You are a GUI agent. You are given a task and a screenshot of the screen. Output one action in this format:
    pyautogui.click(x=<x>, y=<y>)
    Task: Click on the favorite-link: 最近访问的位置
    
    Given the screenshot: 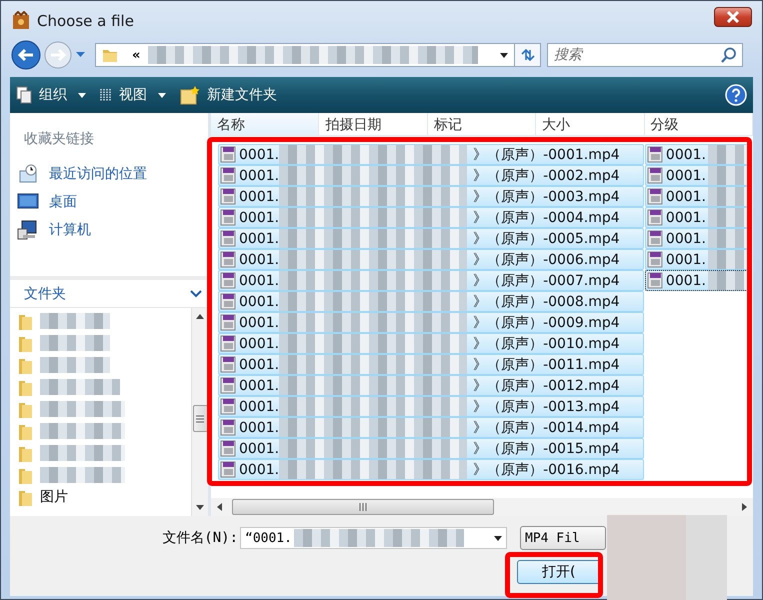 What is the action you would take?
    pyautogui.click(x=109, y=174)
    